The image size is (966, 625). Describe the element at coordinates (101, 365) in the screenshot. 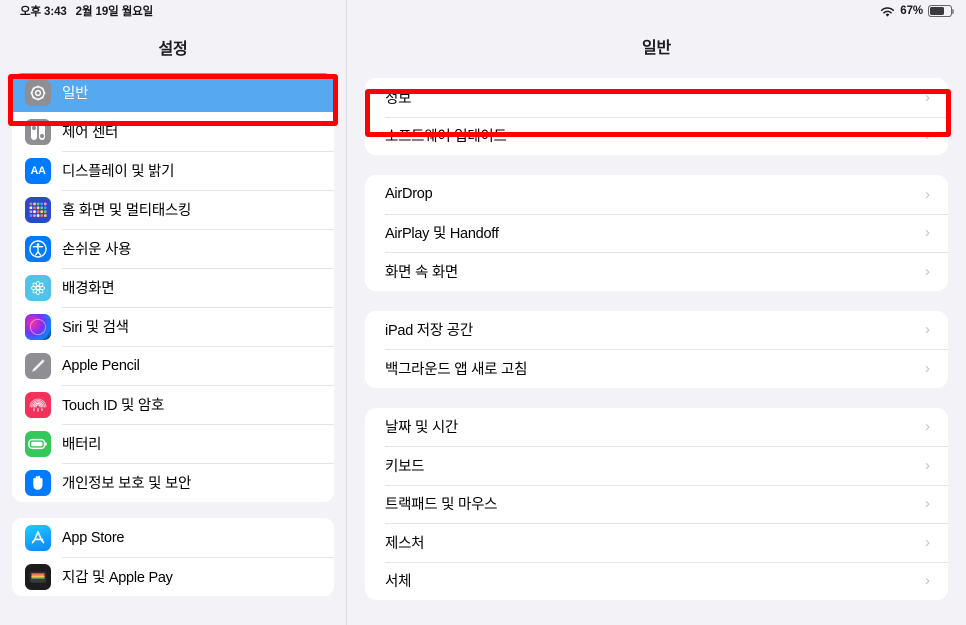

I see `sidebar-item-label: Apple Pencil` at that location.